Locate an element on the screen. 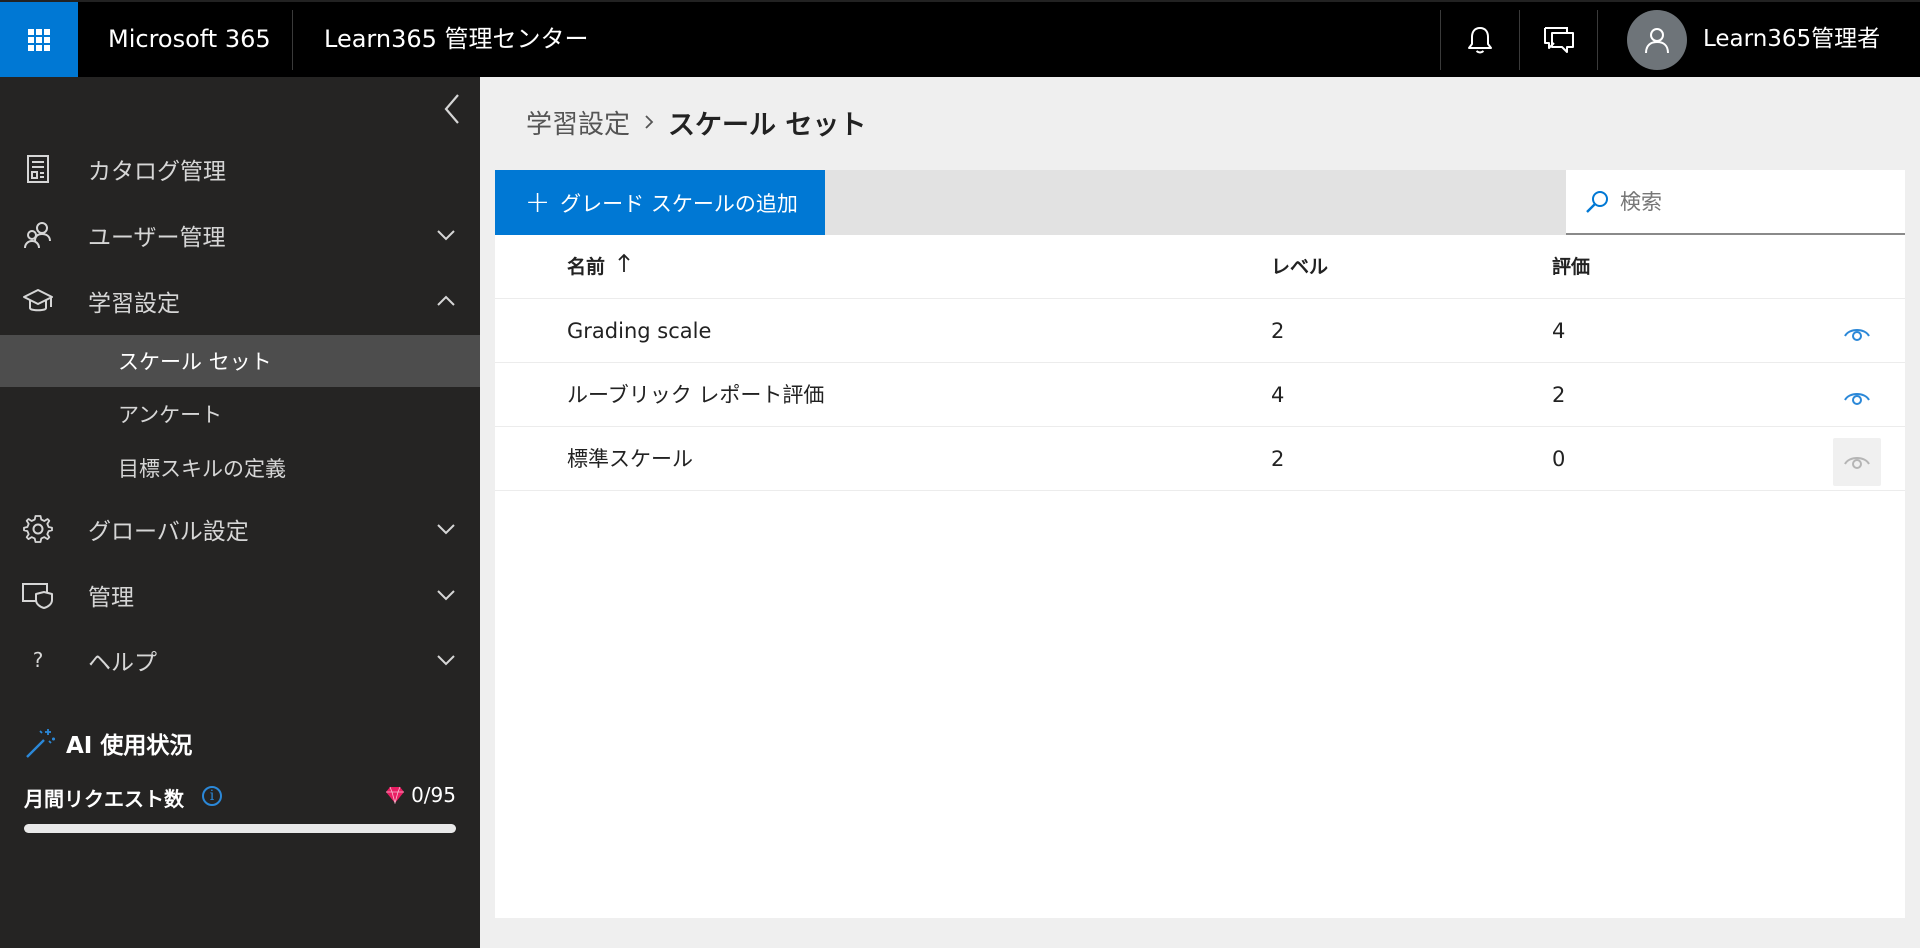 Image resolution: width=1920 pixels, height=948 pixels. usage-progress-bar is located at coordinates (240, 828).